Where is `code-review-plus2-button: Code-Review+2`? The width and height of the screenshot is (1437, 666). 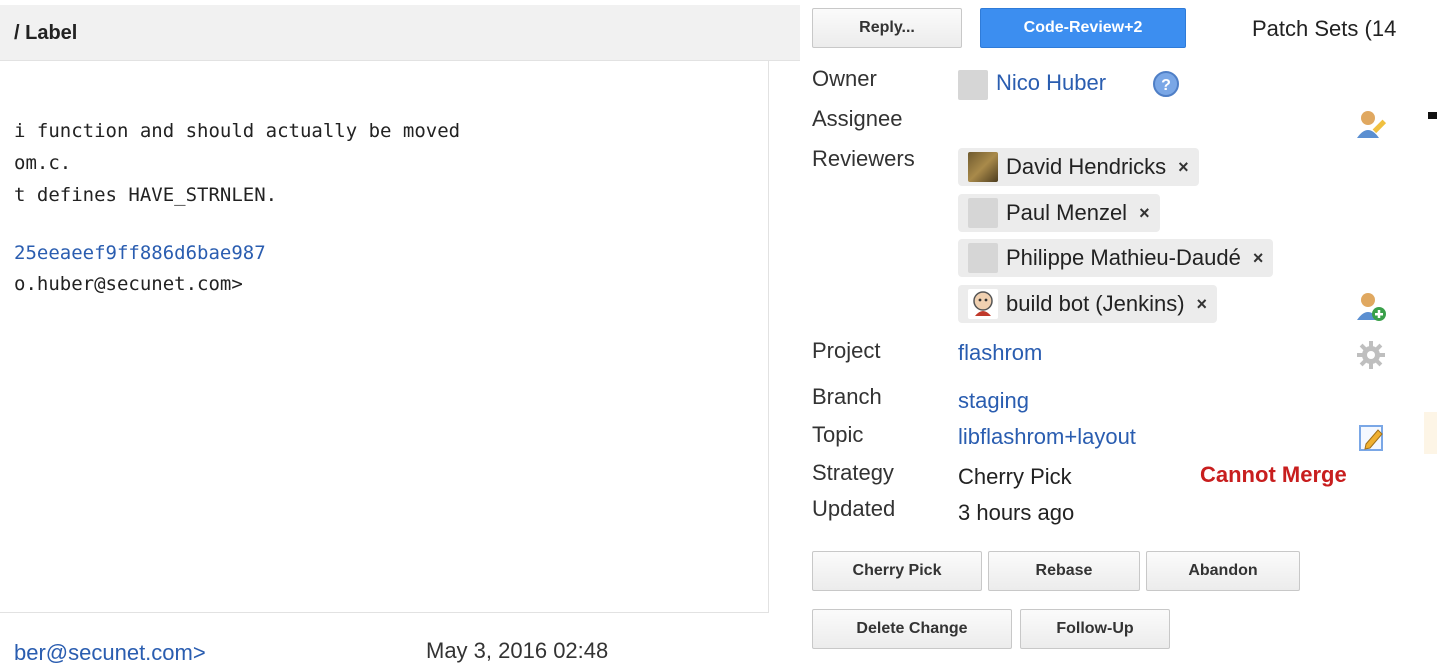 code-review-plus2-button: Code-Review+2 is located at coordinates (1083, 28).